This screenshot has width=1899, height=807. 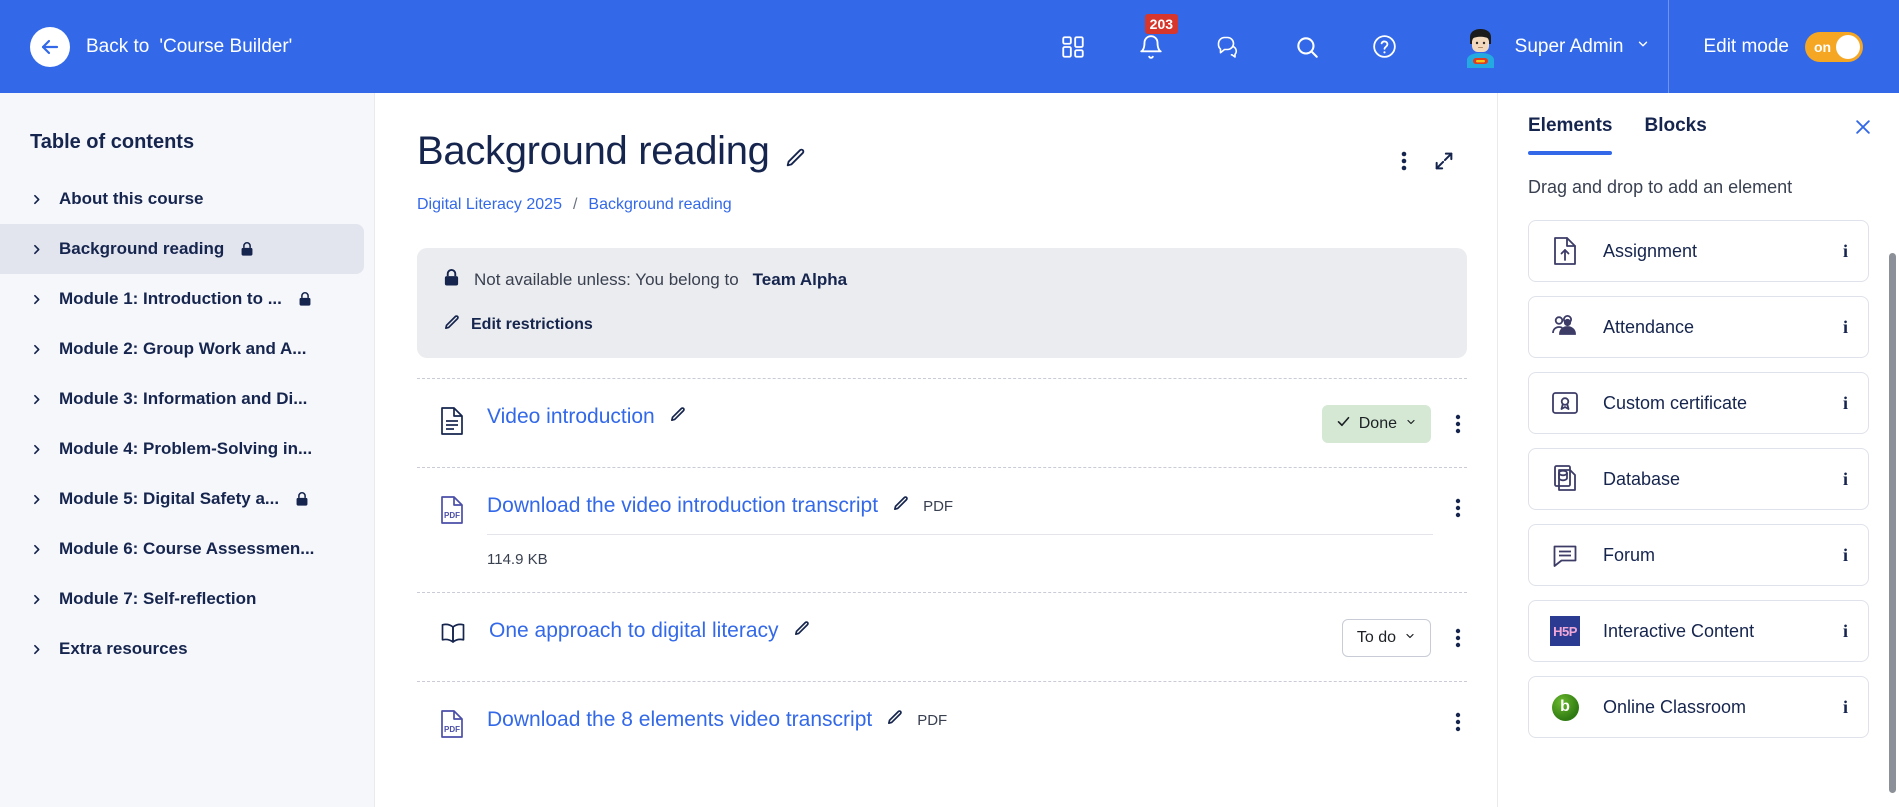 What do you see at coordinates (1642, 478) in the screenshot?
I see `element-card-label: Database` at bounding box center [1642, 478].